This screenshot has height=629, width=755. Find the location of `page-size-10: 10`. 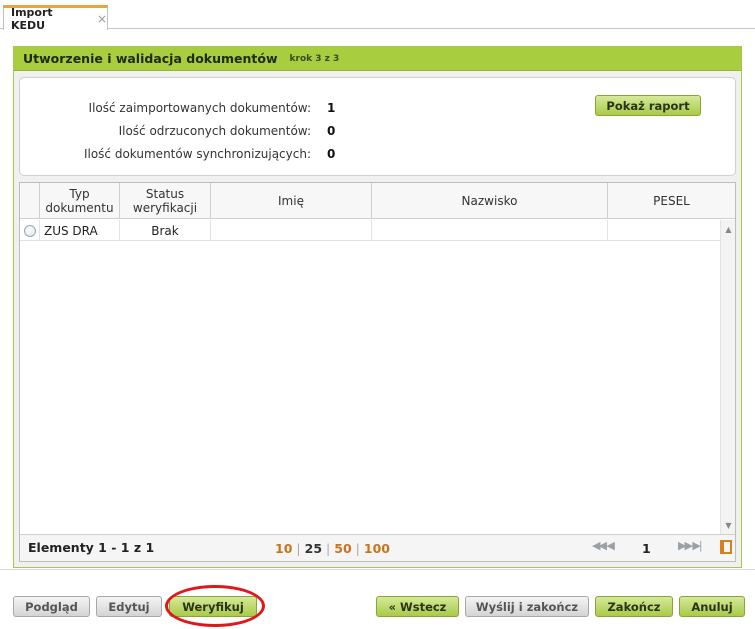

page-size-10: 10 is located at coordinates (283, 548).